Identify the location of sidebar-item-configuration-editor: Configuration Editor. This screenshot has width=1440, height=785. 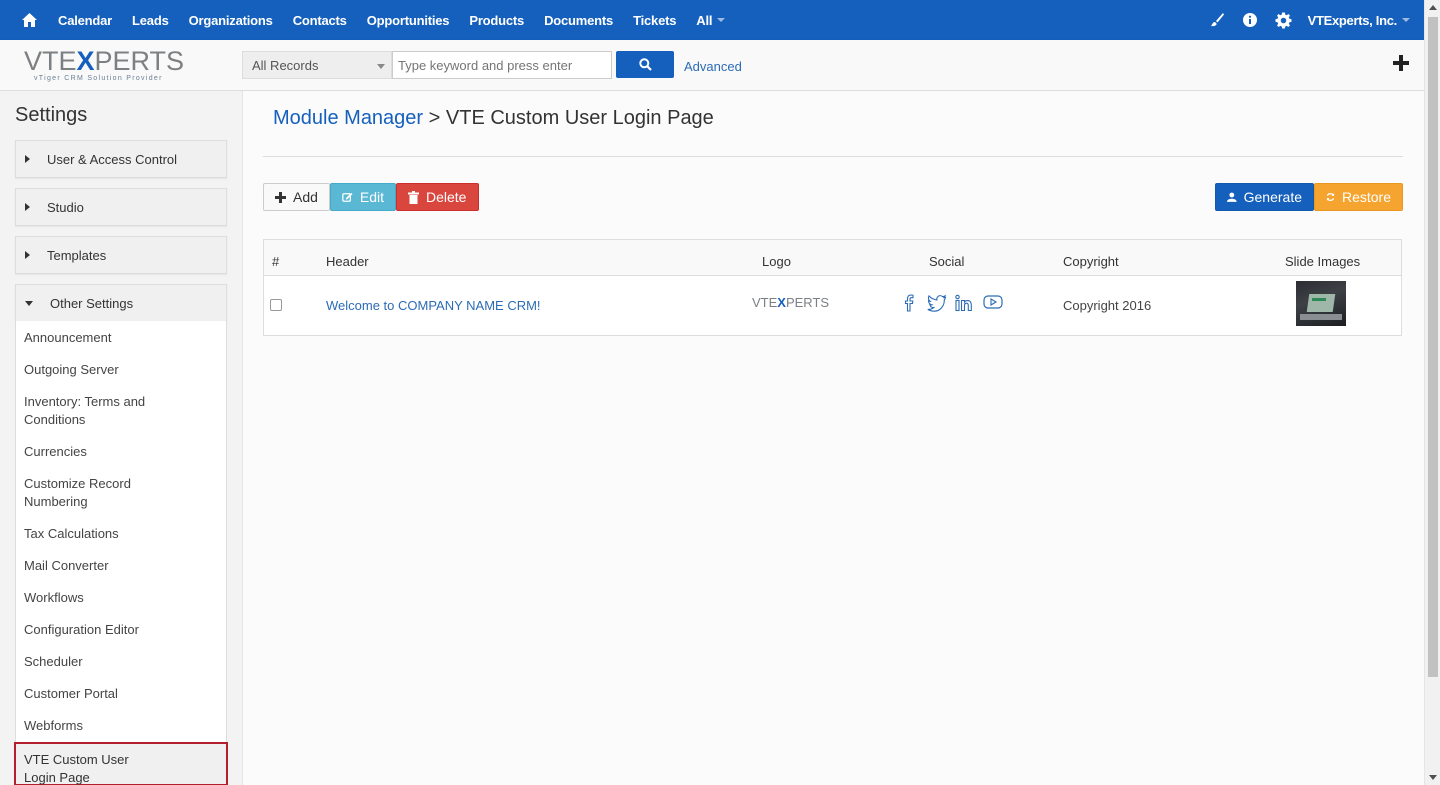
(86, 630).